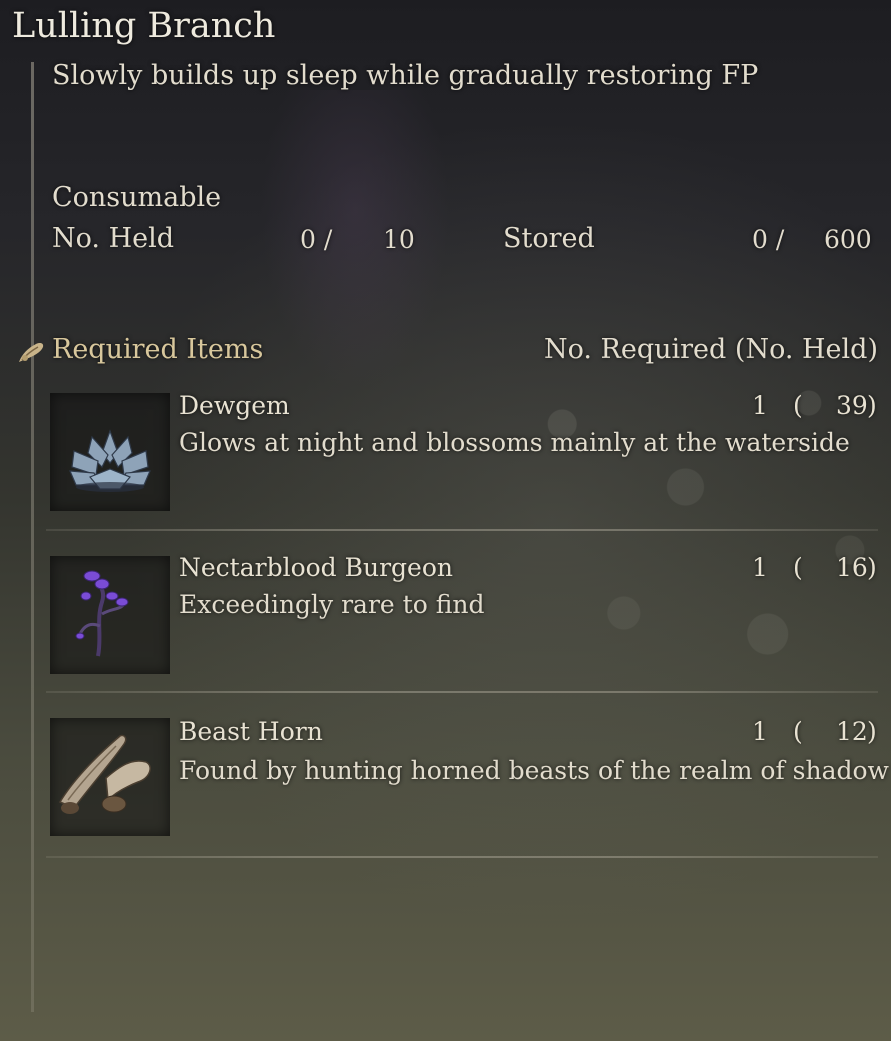 This screenshot has width=891, height=1041. I want to click on item-category: Consumable, so click(137, 197).